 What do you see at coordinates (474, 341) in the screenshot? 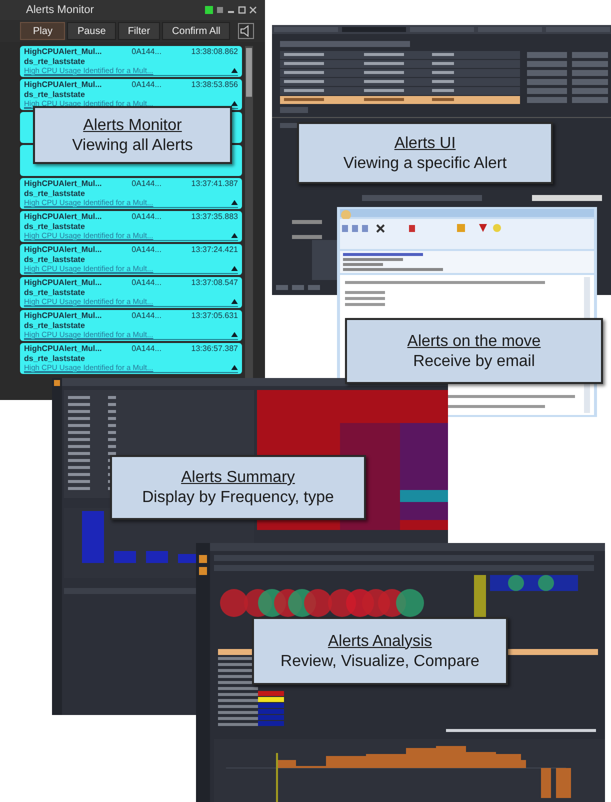
I see `callout-title: Alerts on the move` at bounding box center [474, 341].